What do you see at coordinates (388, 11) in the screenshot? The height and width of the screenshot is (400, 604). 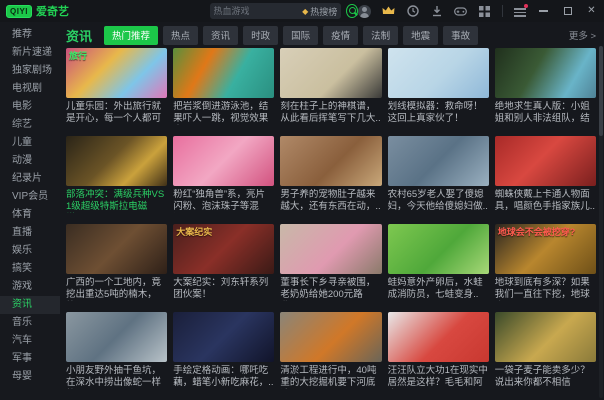 I see `vip-crown-icon` at bounding box center [388, 11].